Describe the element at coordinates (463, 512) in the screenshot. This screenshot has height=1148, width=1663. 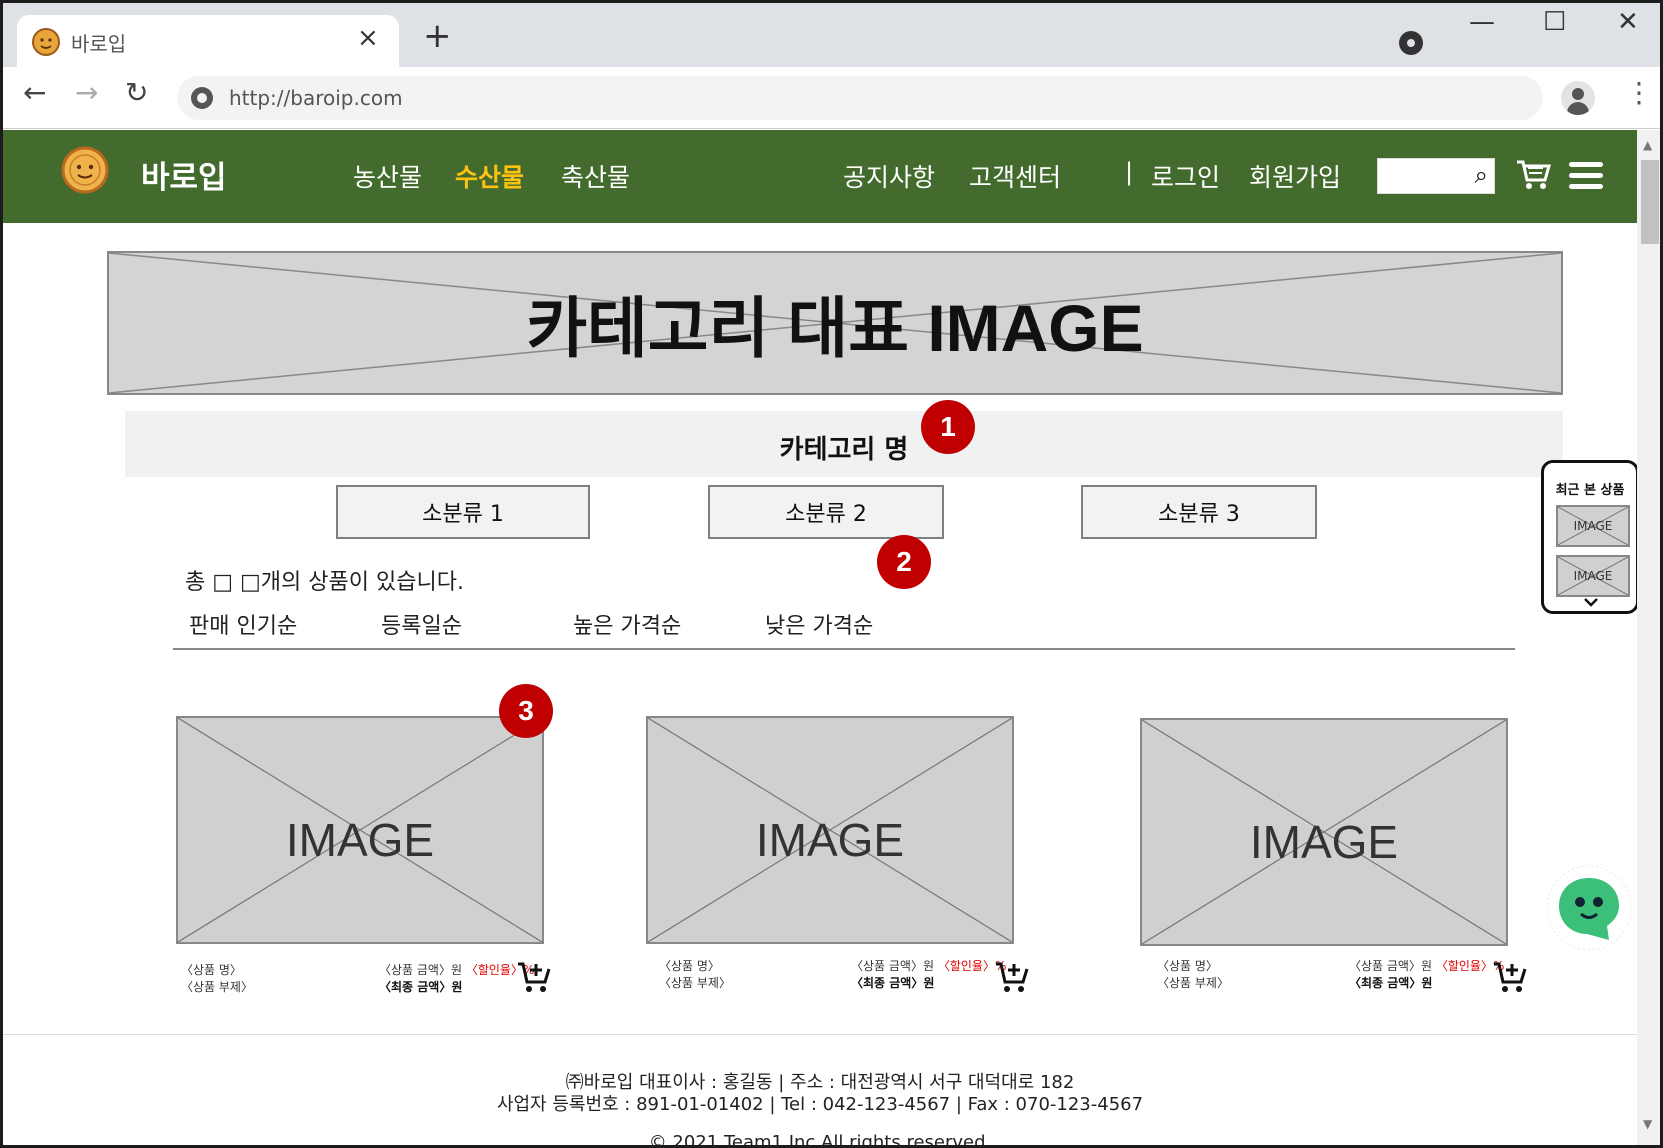
I see `subcategory-button-1: 소분류 1` at that location.